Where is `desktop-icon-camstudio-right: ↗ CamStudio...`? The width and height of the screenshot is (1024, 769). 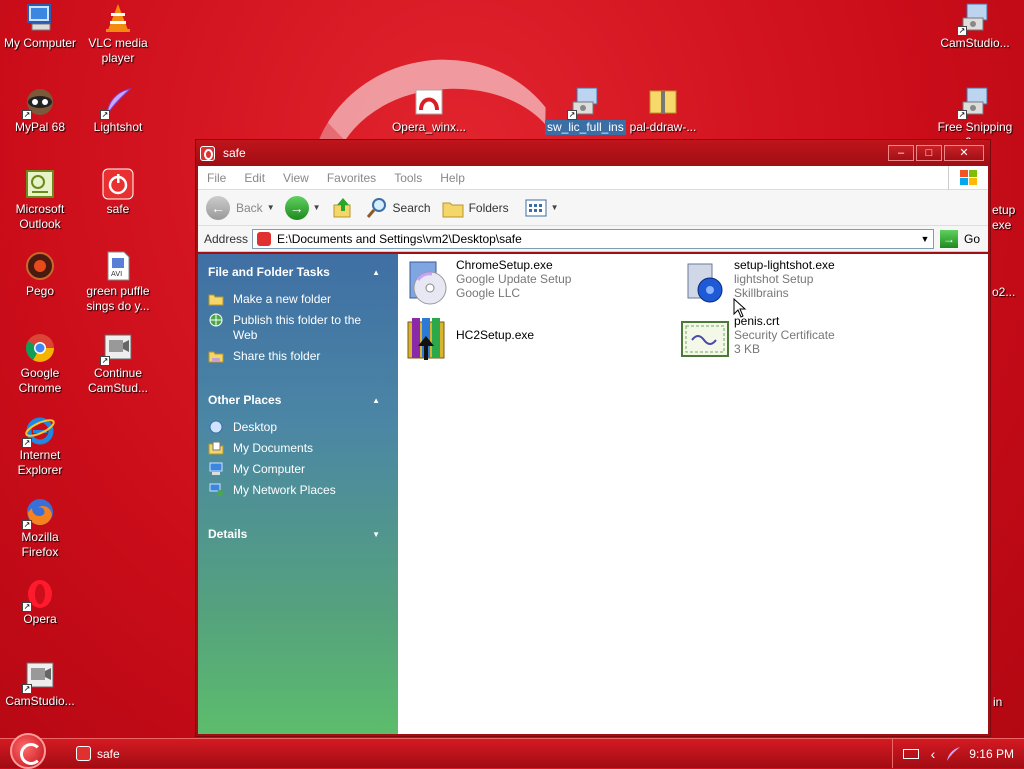 desktop-icon-camstudio-right: ↗ CamStudio... is located at coordinates (975, 26).